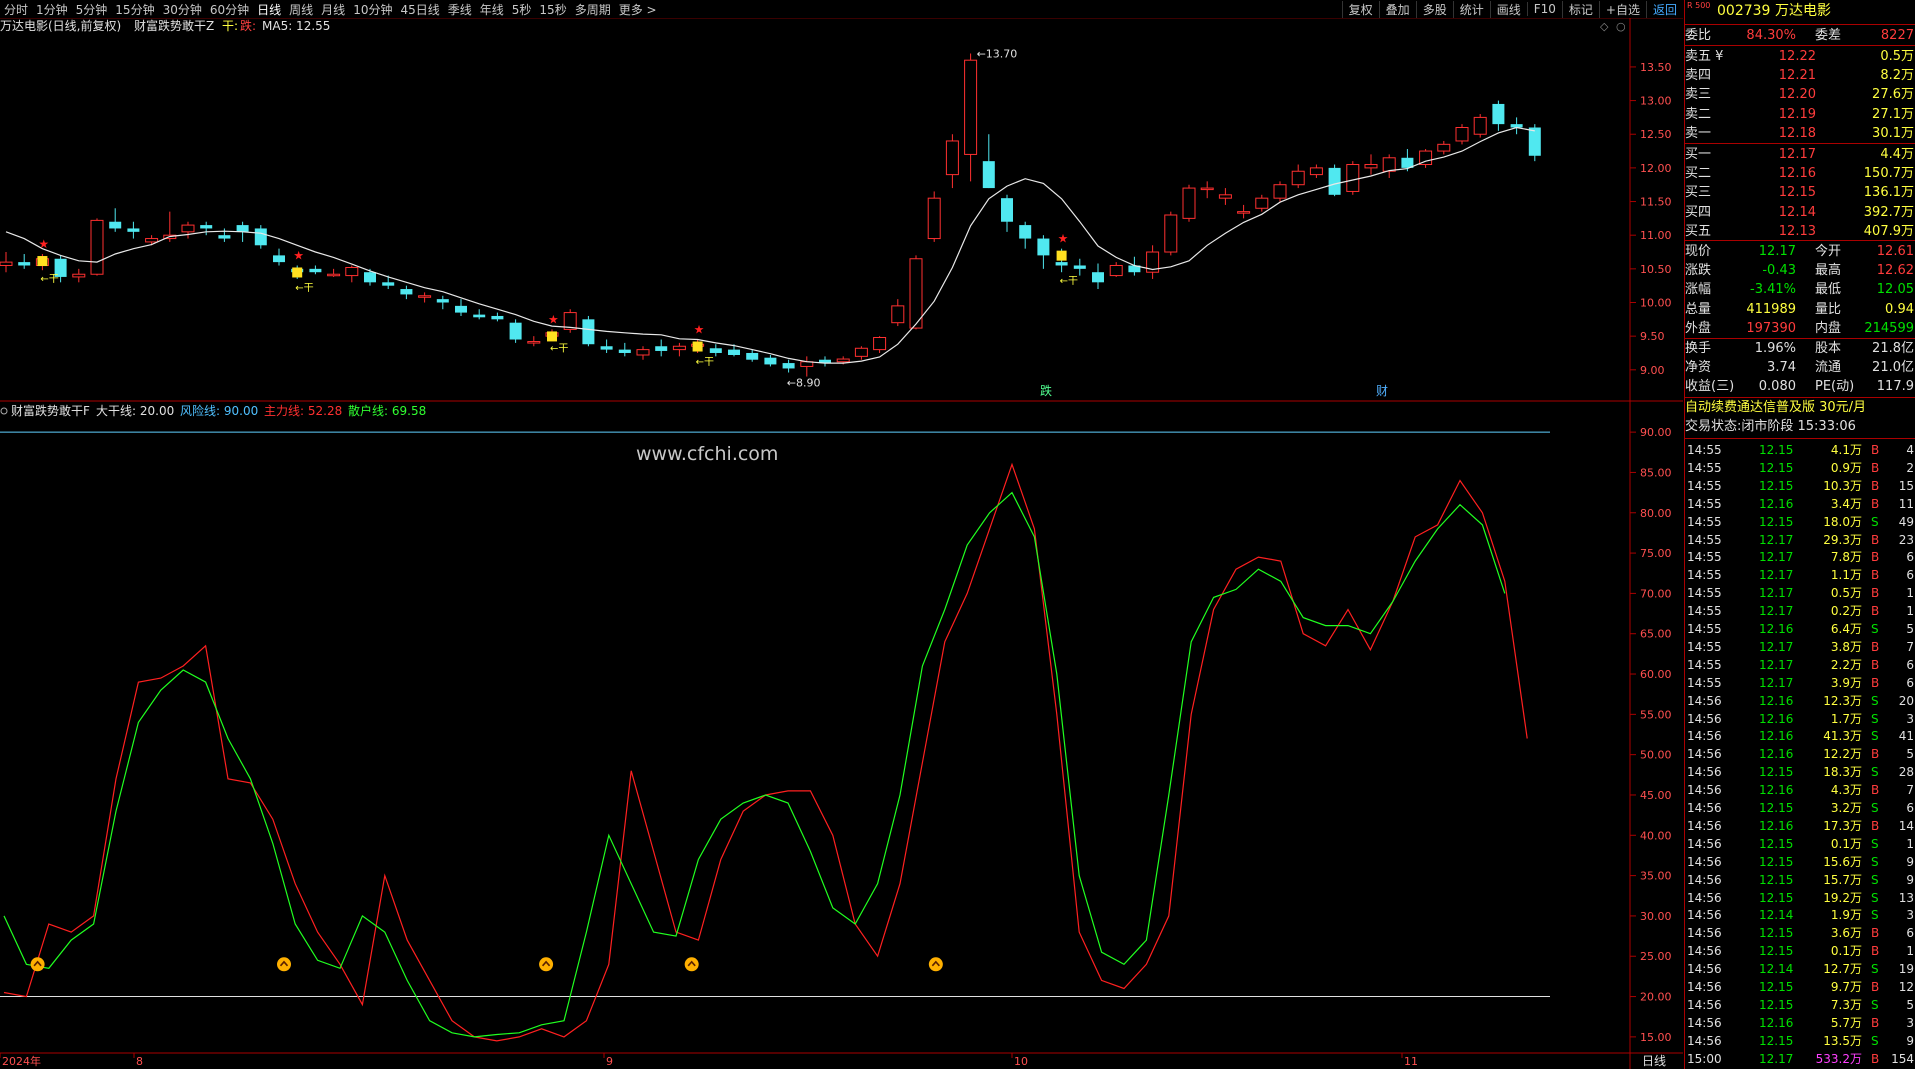 The width and height of the screenshot is (1915, 1069). Describe the element at coordinates (372, 9) in the screenshot. I see `period-tab: 10分钟` at that location.